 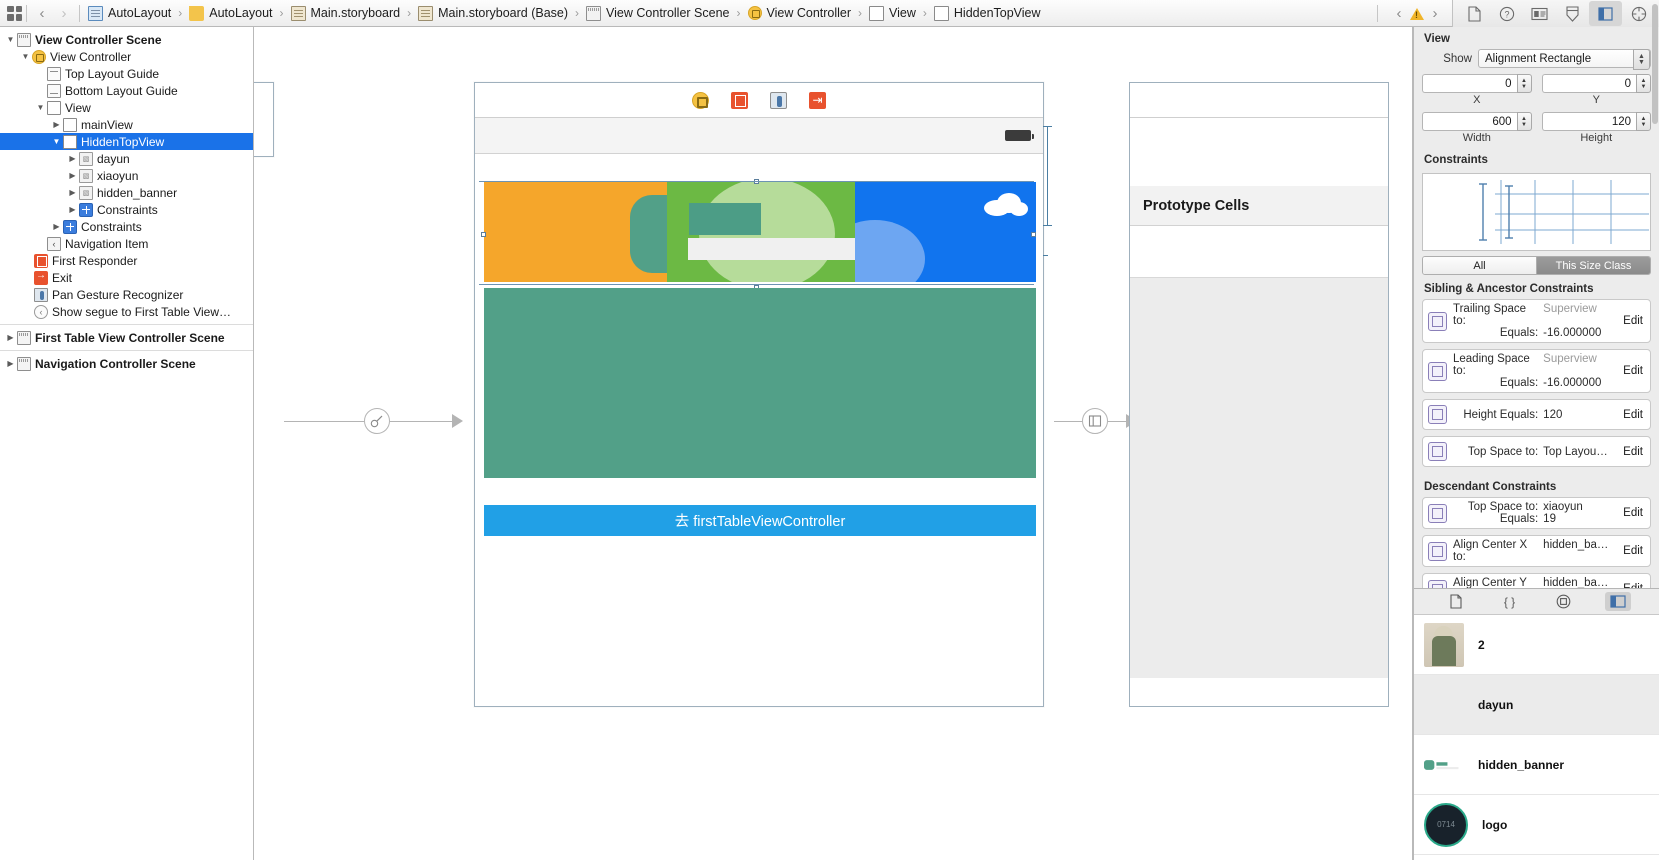 I want to click on constraint-row-top-space: Top Space to: Top Layou… Edit, so click(x=1536, y=451).